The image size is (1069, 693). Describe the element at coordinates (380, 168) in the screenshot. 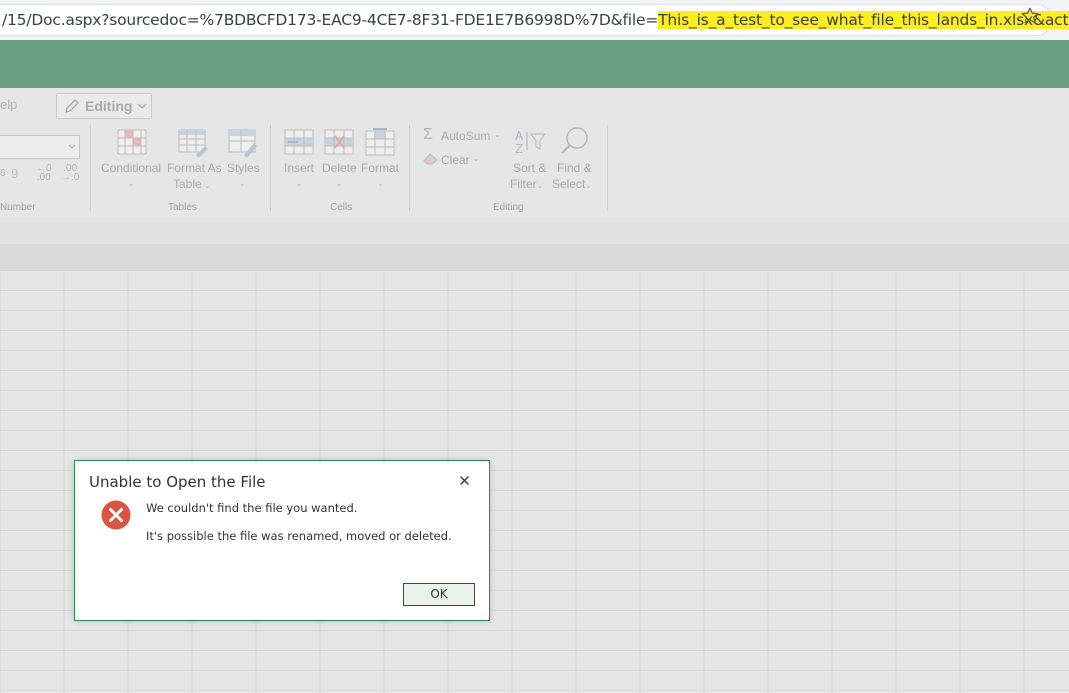

I see `format-label: Format` at that location.